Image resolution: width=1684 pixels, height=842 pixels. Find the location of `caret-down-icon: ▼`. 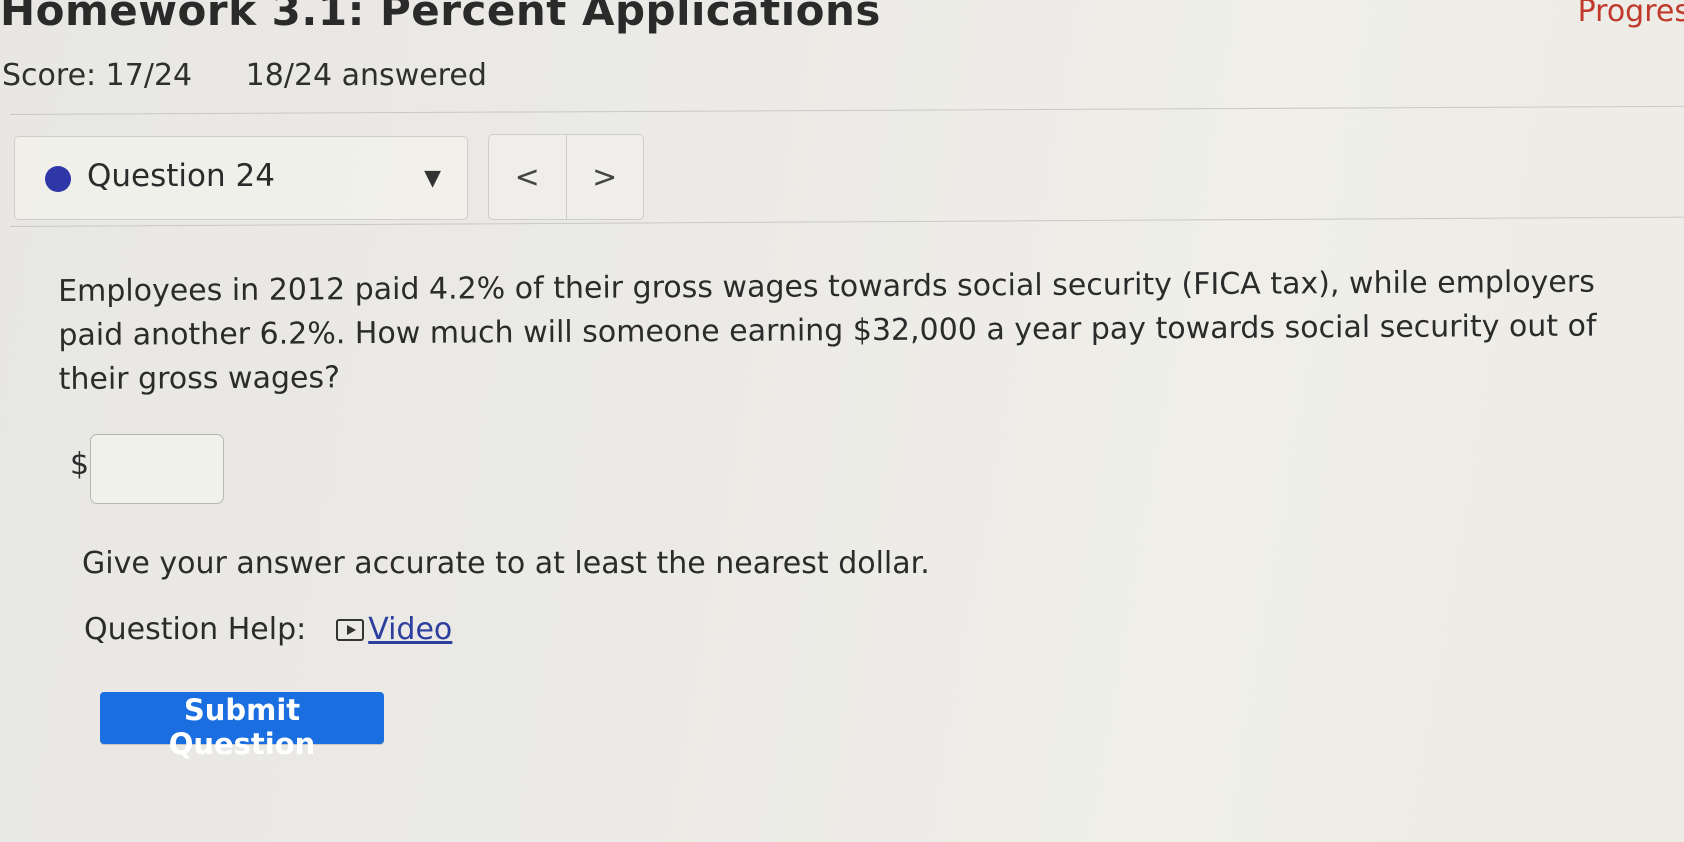

caret-down-icon: ▼ is located at coordinates (432, 178).